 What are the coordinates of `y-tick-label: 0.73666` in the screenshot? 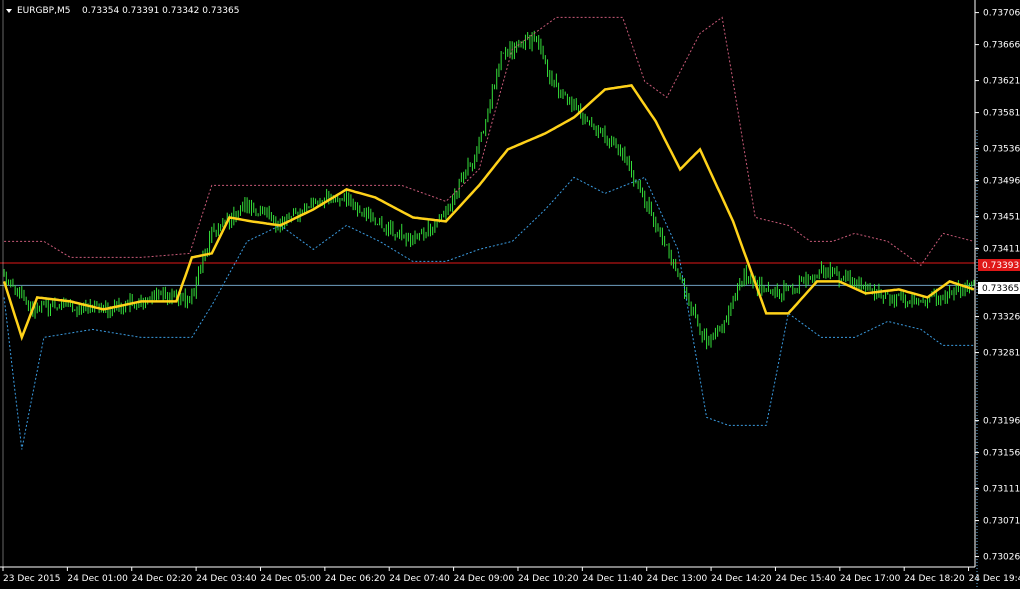 It's located at (1001, 46).